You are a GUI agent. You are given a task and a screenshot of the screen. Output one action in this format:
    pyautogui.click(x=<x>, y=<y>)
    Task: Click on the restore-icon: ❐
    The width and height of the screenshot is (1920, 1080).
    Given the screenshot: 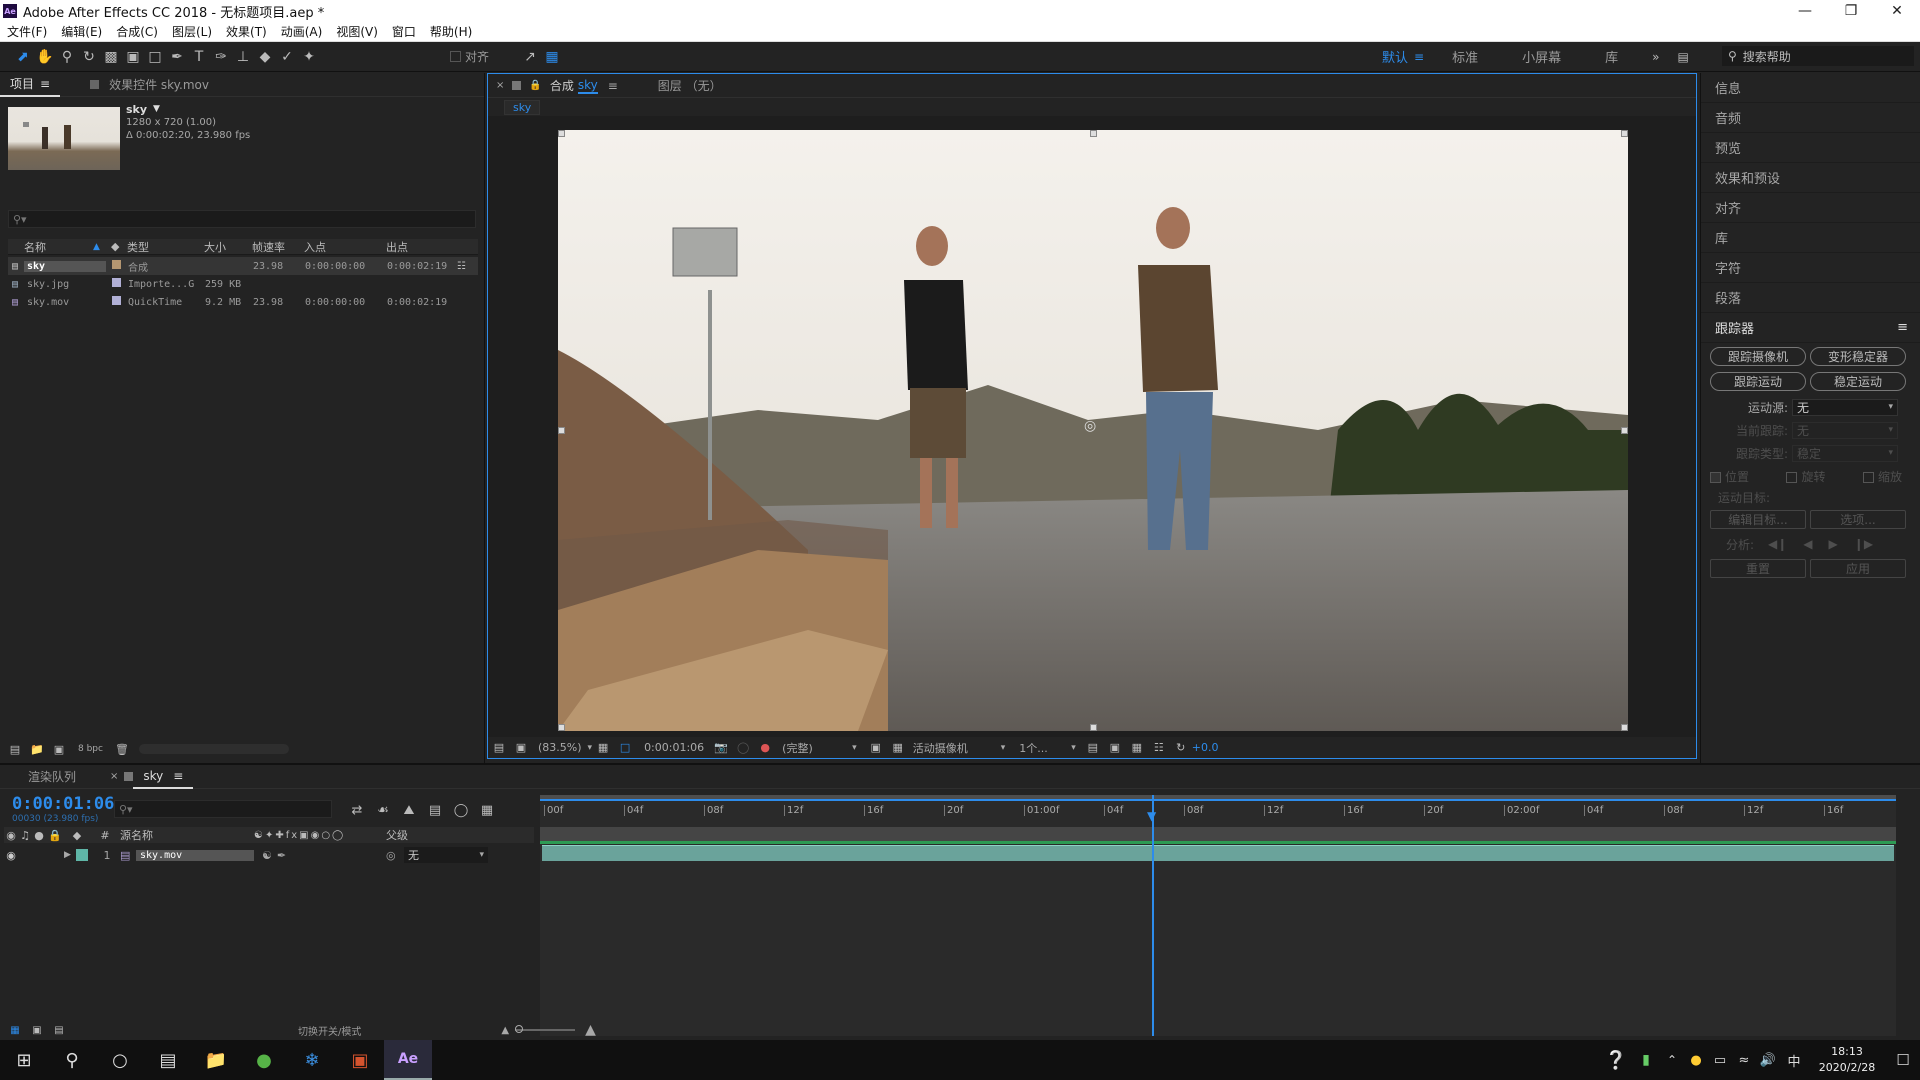 What is the action you would take?
    pyautogui.click(x=1851, y=11)
    